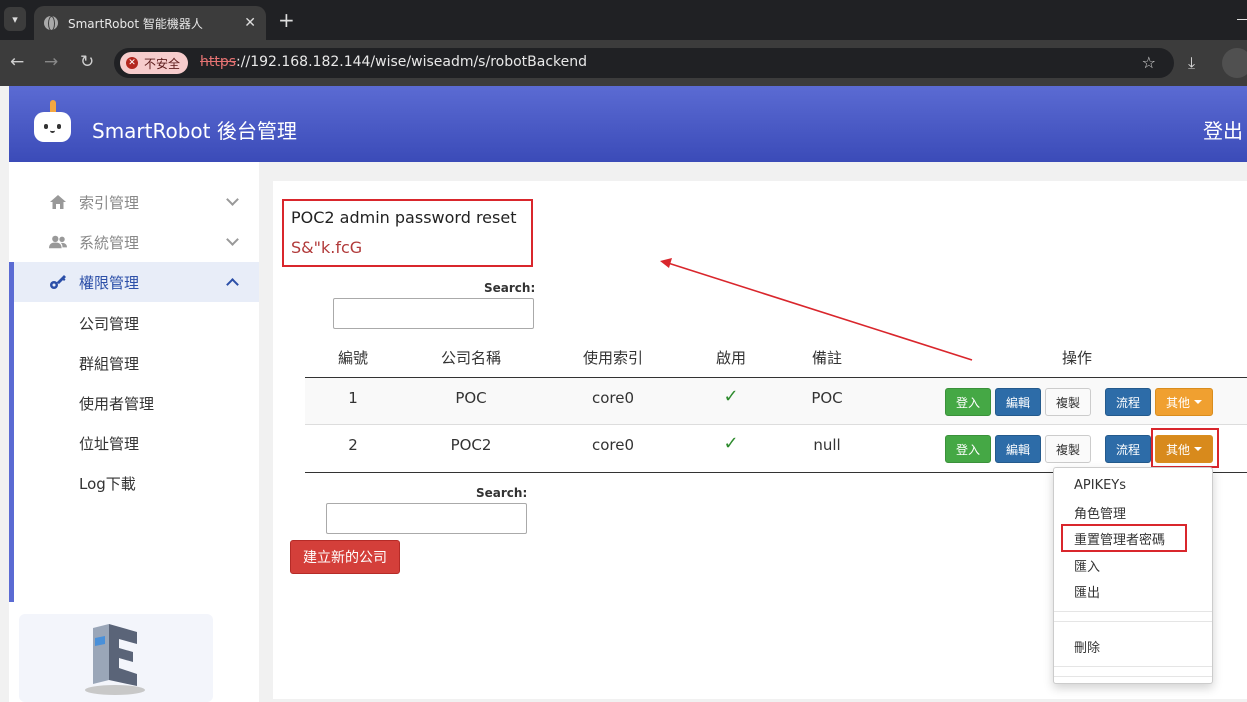  Describe the element at coordinates (286, 20) in the screenshot. I see `new-tab-button: +` at that location.